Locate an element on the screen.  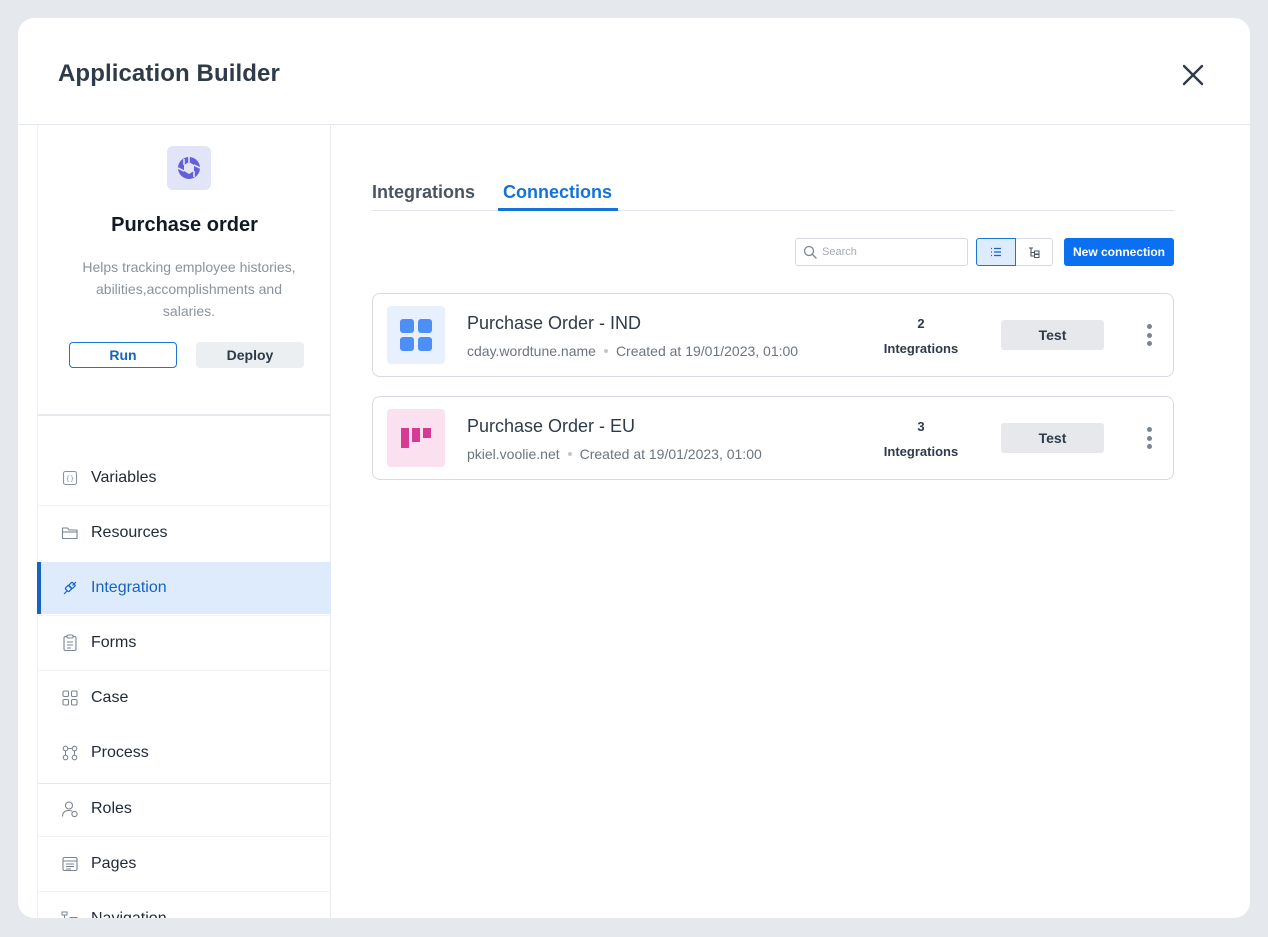
search-icon is located at coordinates (810, 252).